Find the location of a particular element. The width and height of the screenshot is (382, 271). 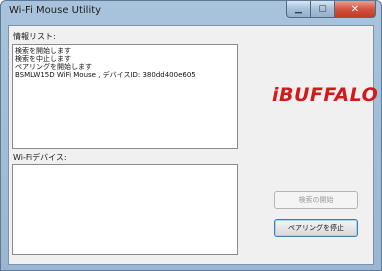

info-list-item: ペアリングを開始します is located at coordinates (53, 67).